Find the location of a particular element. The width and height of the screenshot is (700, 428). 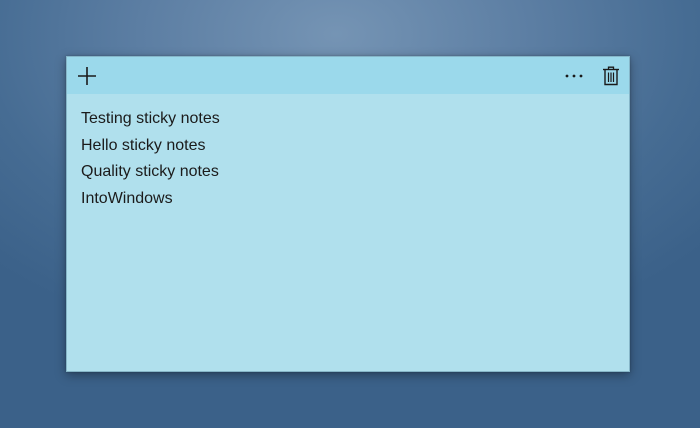

note-line: Hello sticky notes is located at coordinates (348, 146).